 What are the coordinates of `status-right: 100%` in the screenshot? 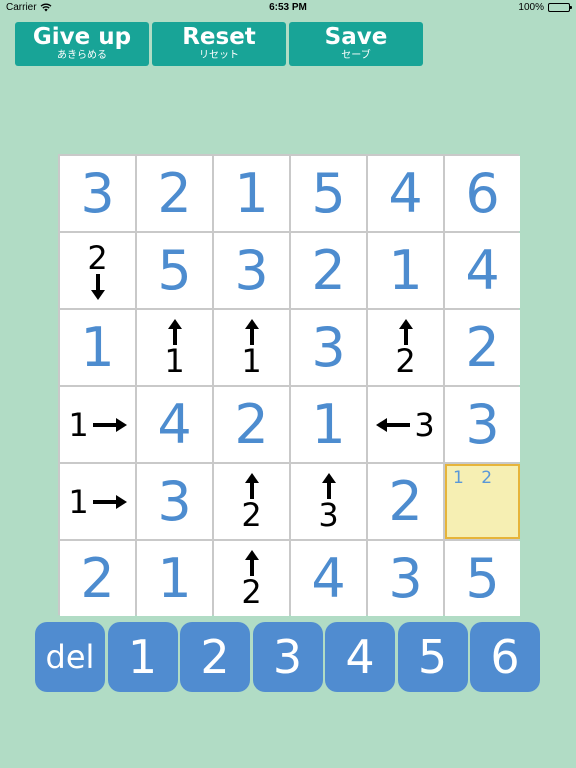 It's located at (545, 7).